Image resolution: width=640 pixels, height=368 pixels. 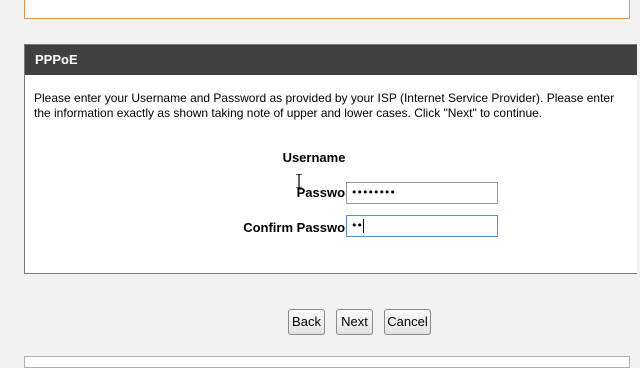 What do you see at coordinates (327, 9) in the screenshot?
I see `previous-panel` at bounding box center [327, 9].